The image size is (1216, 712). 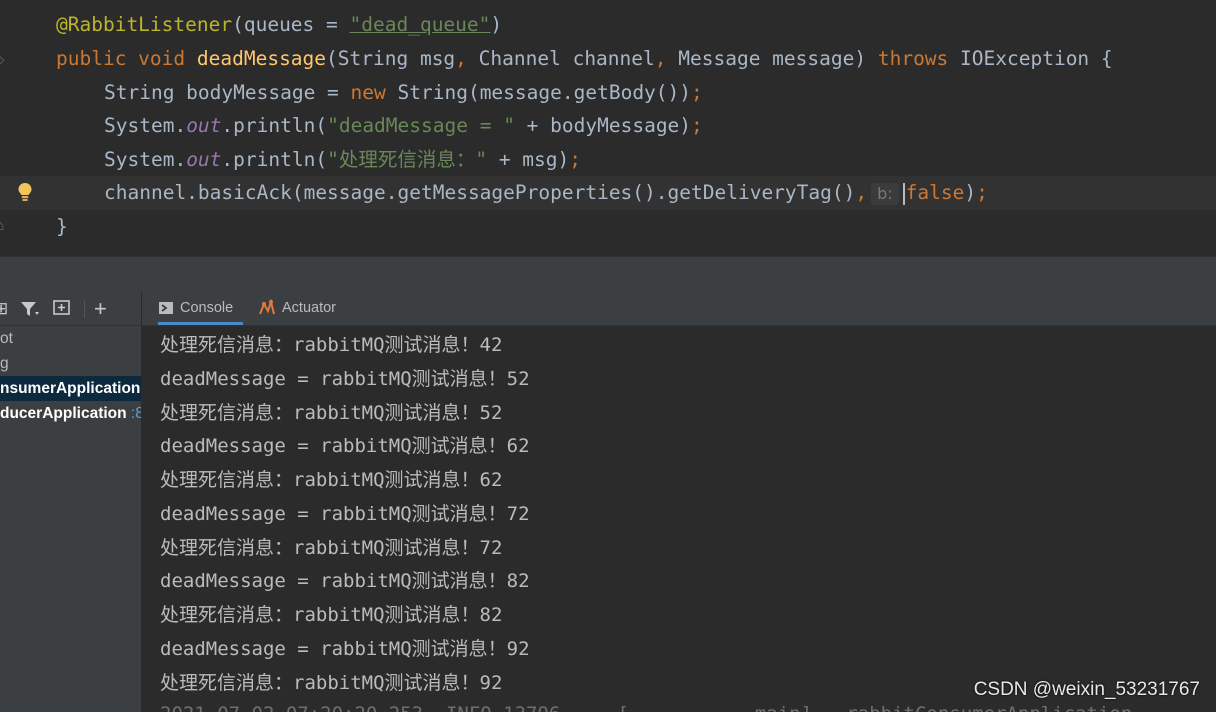 What do you see at coordinates (935, 192) in the screenshot?
I see `keyword-token: false` at bounding box center [935, 192].